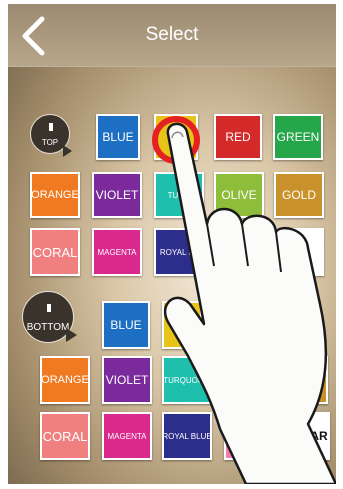  I want to click on color-tile-violet-top: VIOLET, so click(117, 195).